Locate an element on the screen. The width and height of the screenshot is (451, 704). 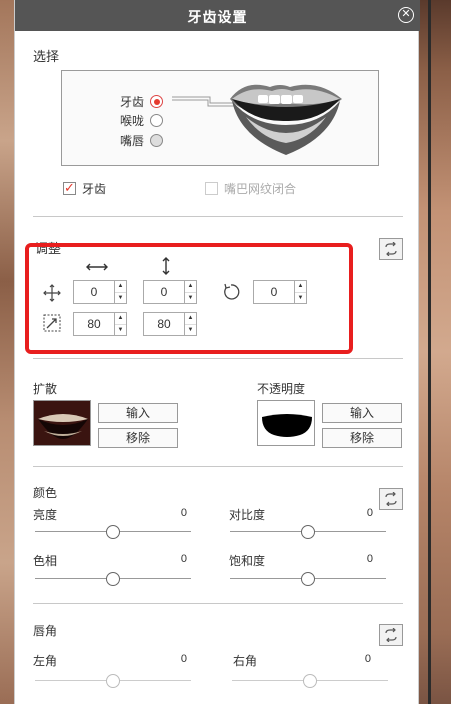
window-title: 牙齿设置 is located at coordinates (217, 17).